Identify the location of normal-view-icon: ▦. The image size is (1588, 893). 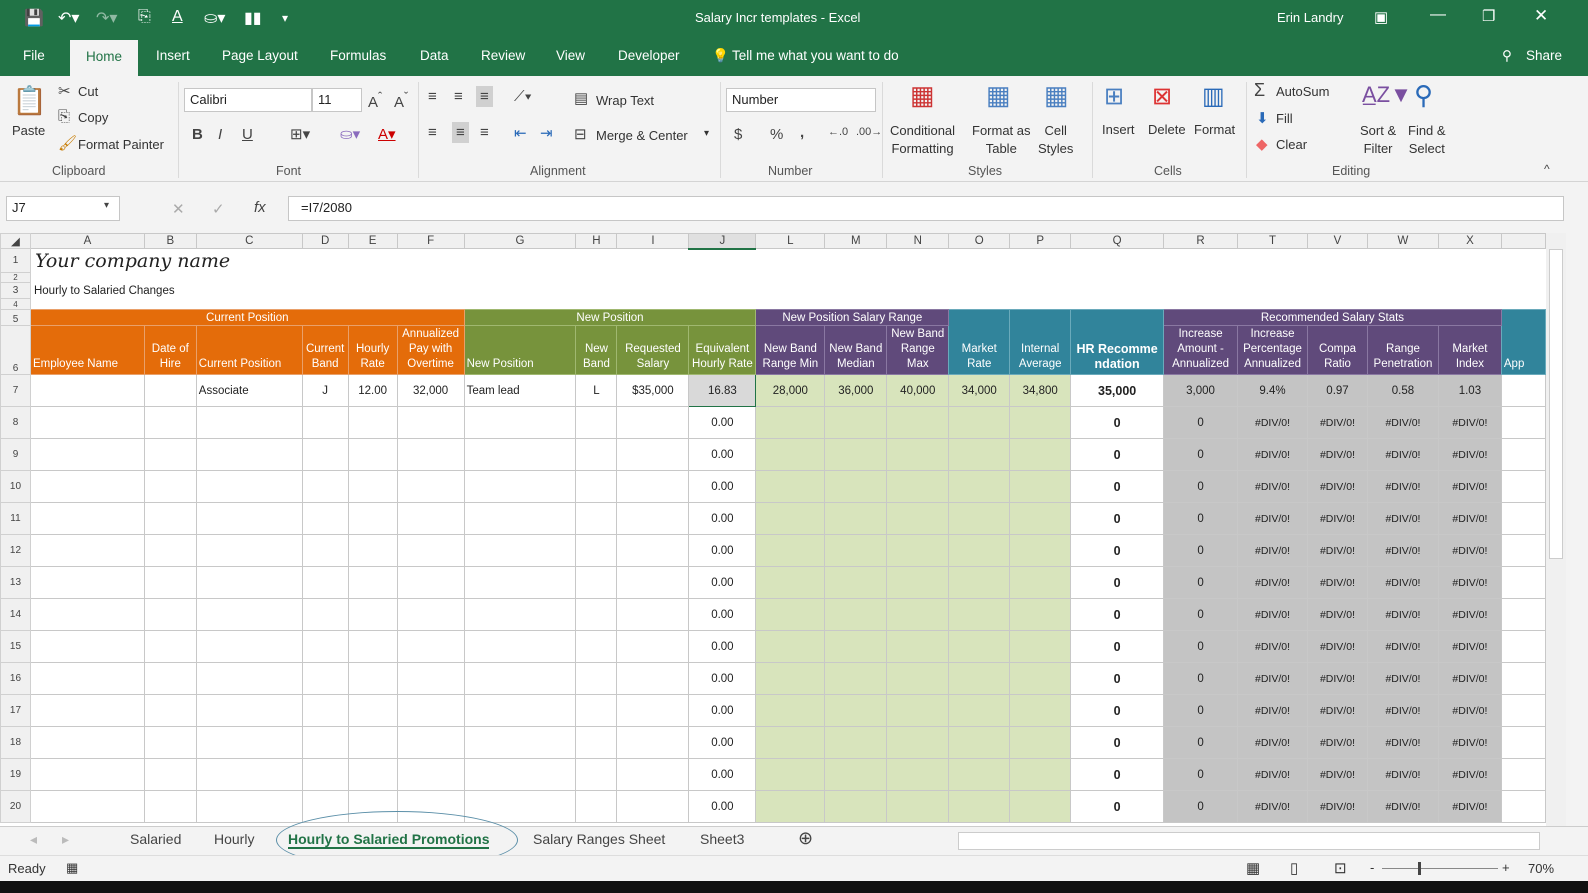
(1253, 868).